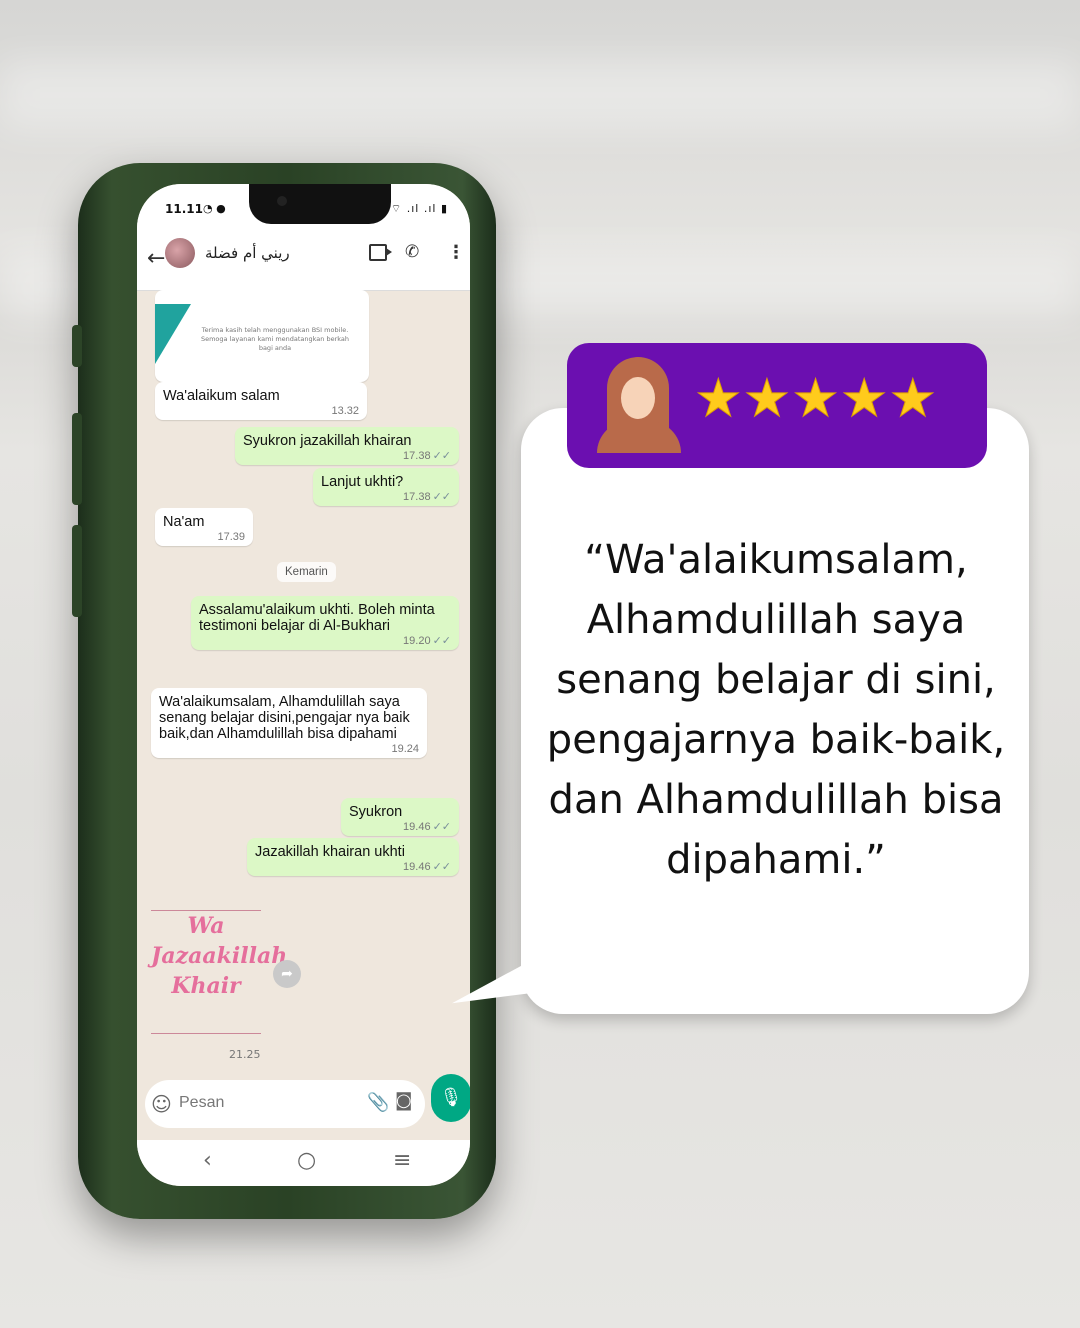  Describe the element at coordinates (419, 208) in the screenshot. I see `status-signal-icons: ⌔ .ıl .ıl ▮` at that location.